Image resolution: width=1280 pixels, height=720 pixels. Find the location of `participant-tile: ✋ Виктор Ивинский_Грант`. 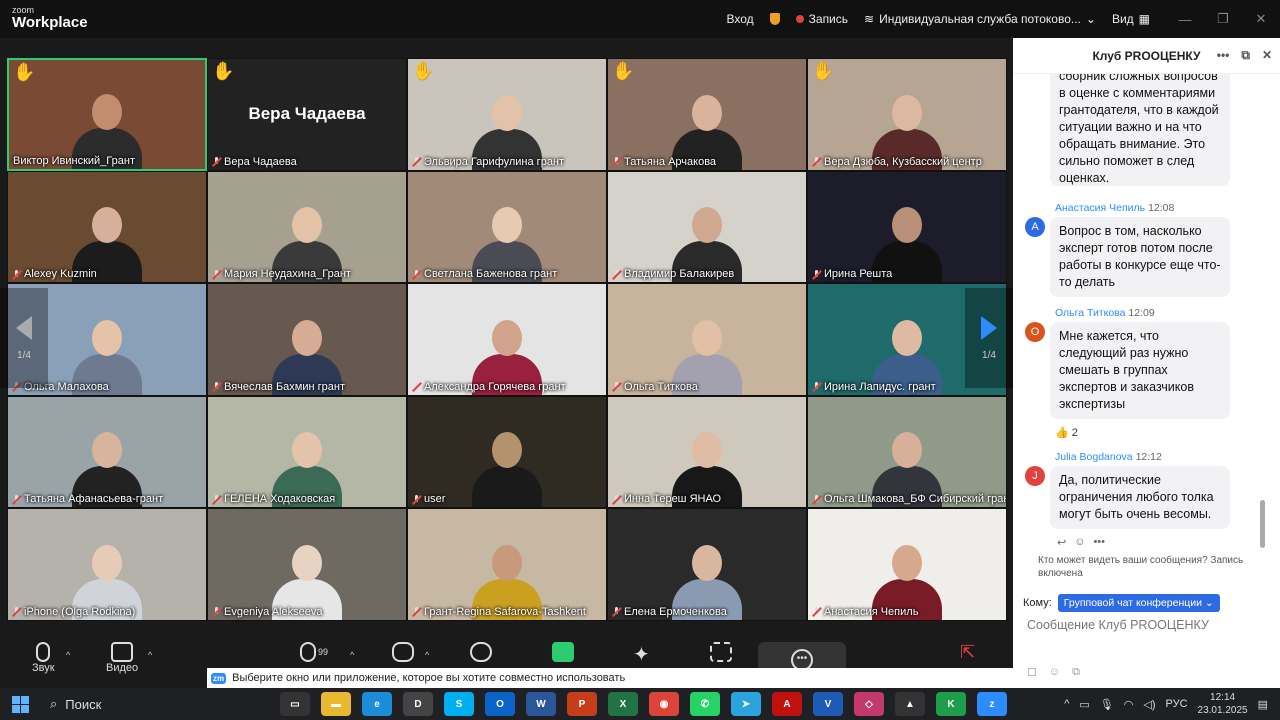

participant-tile: ✋ Виктор Ивинский_Грант is located at coordinates (107, 114).